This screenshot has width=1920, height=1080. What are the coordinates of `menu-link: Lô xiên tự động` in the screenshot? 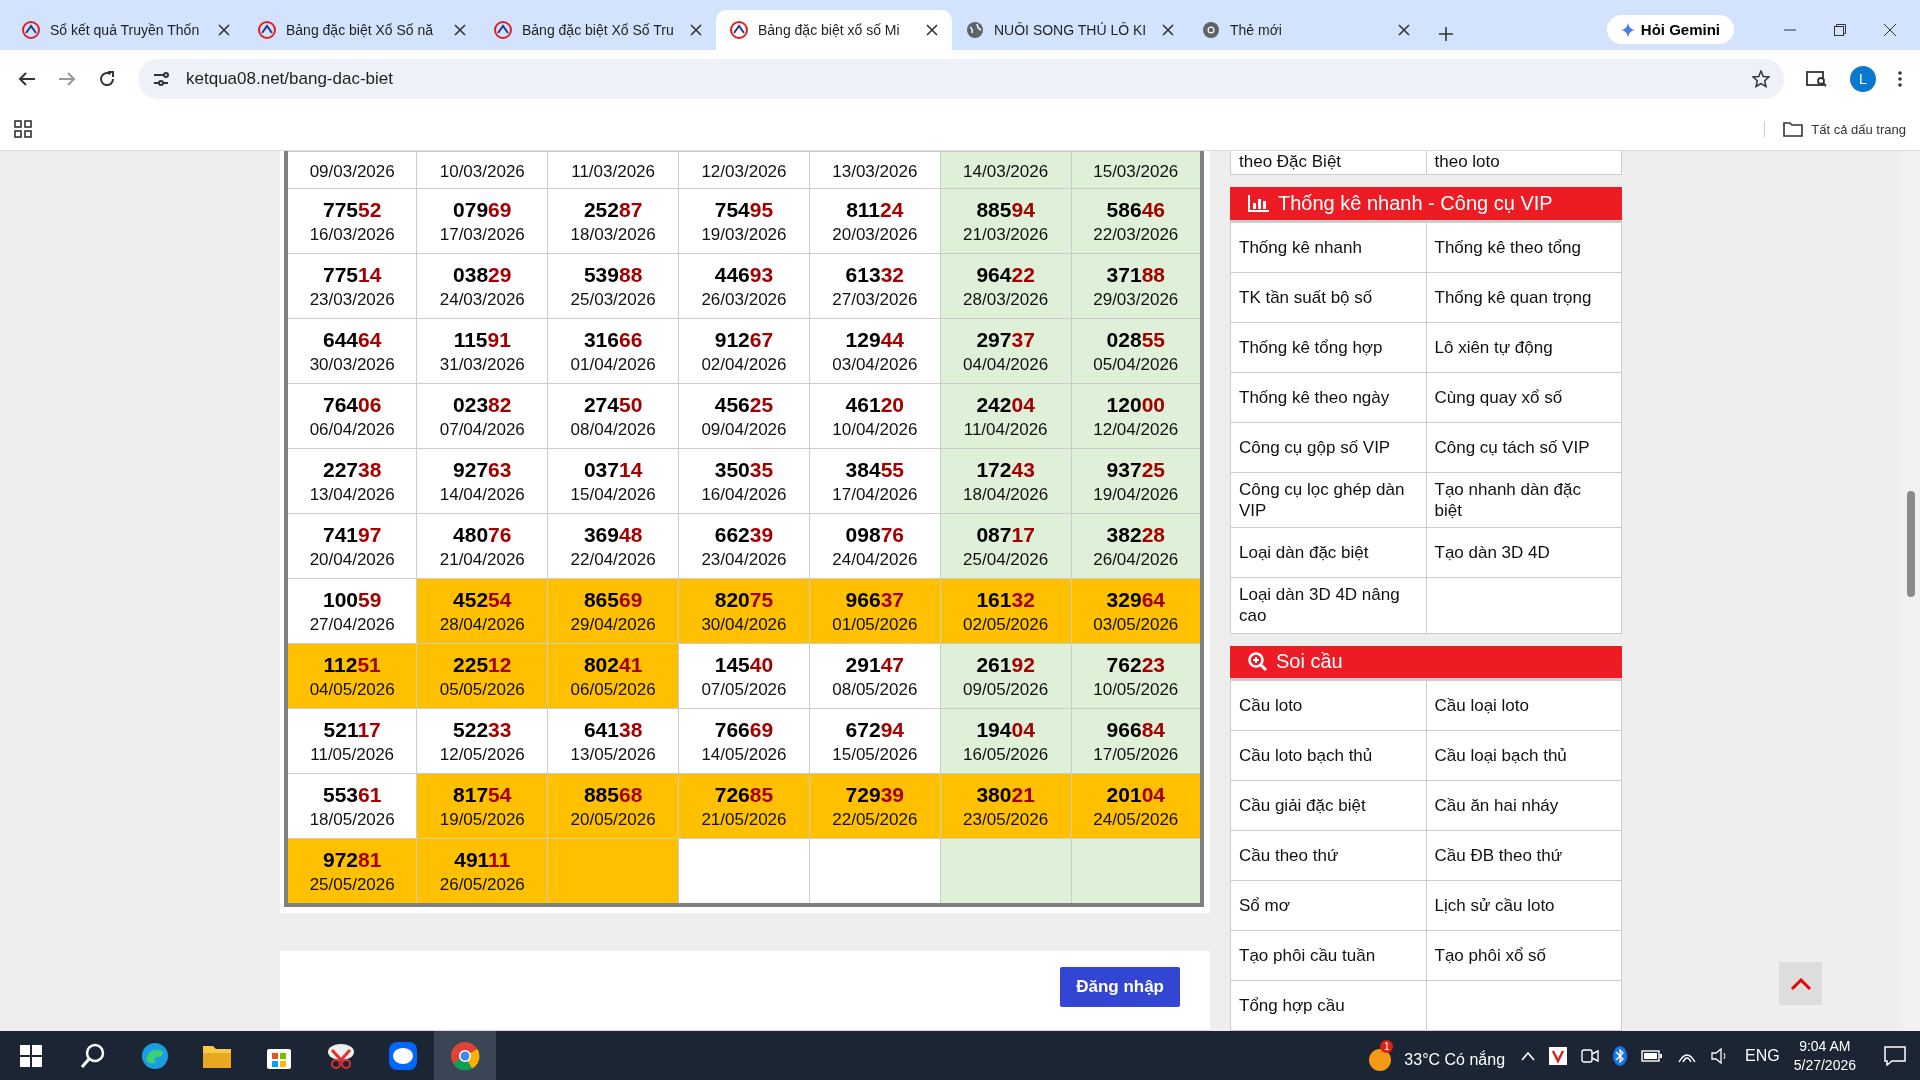 It's located at (1493, 347).